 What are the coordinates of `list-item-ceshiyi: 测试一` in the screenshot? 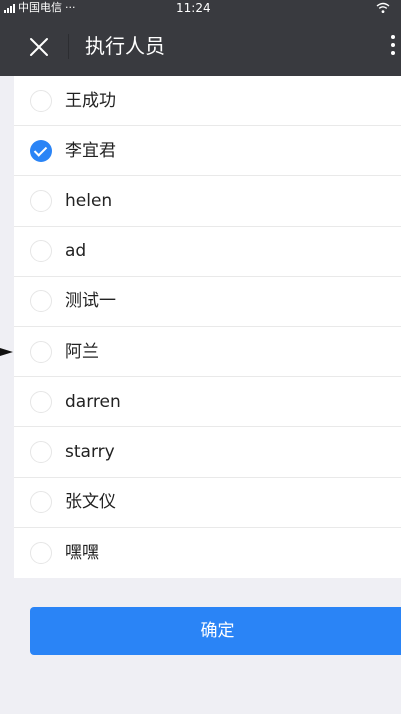 It's located at (207, 302).